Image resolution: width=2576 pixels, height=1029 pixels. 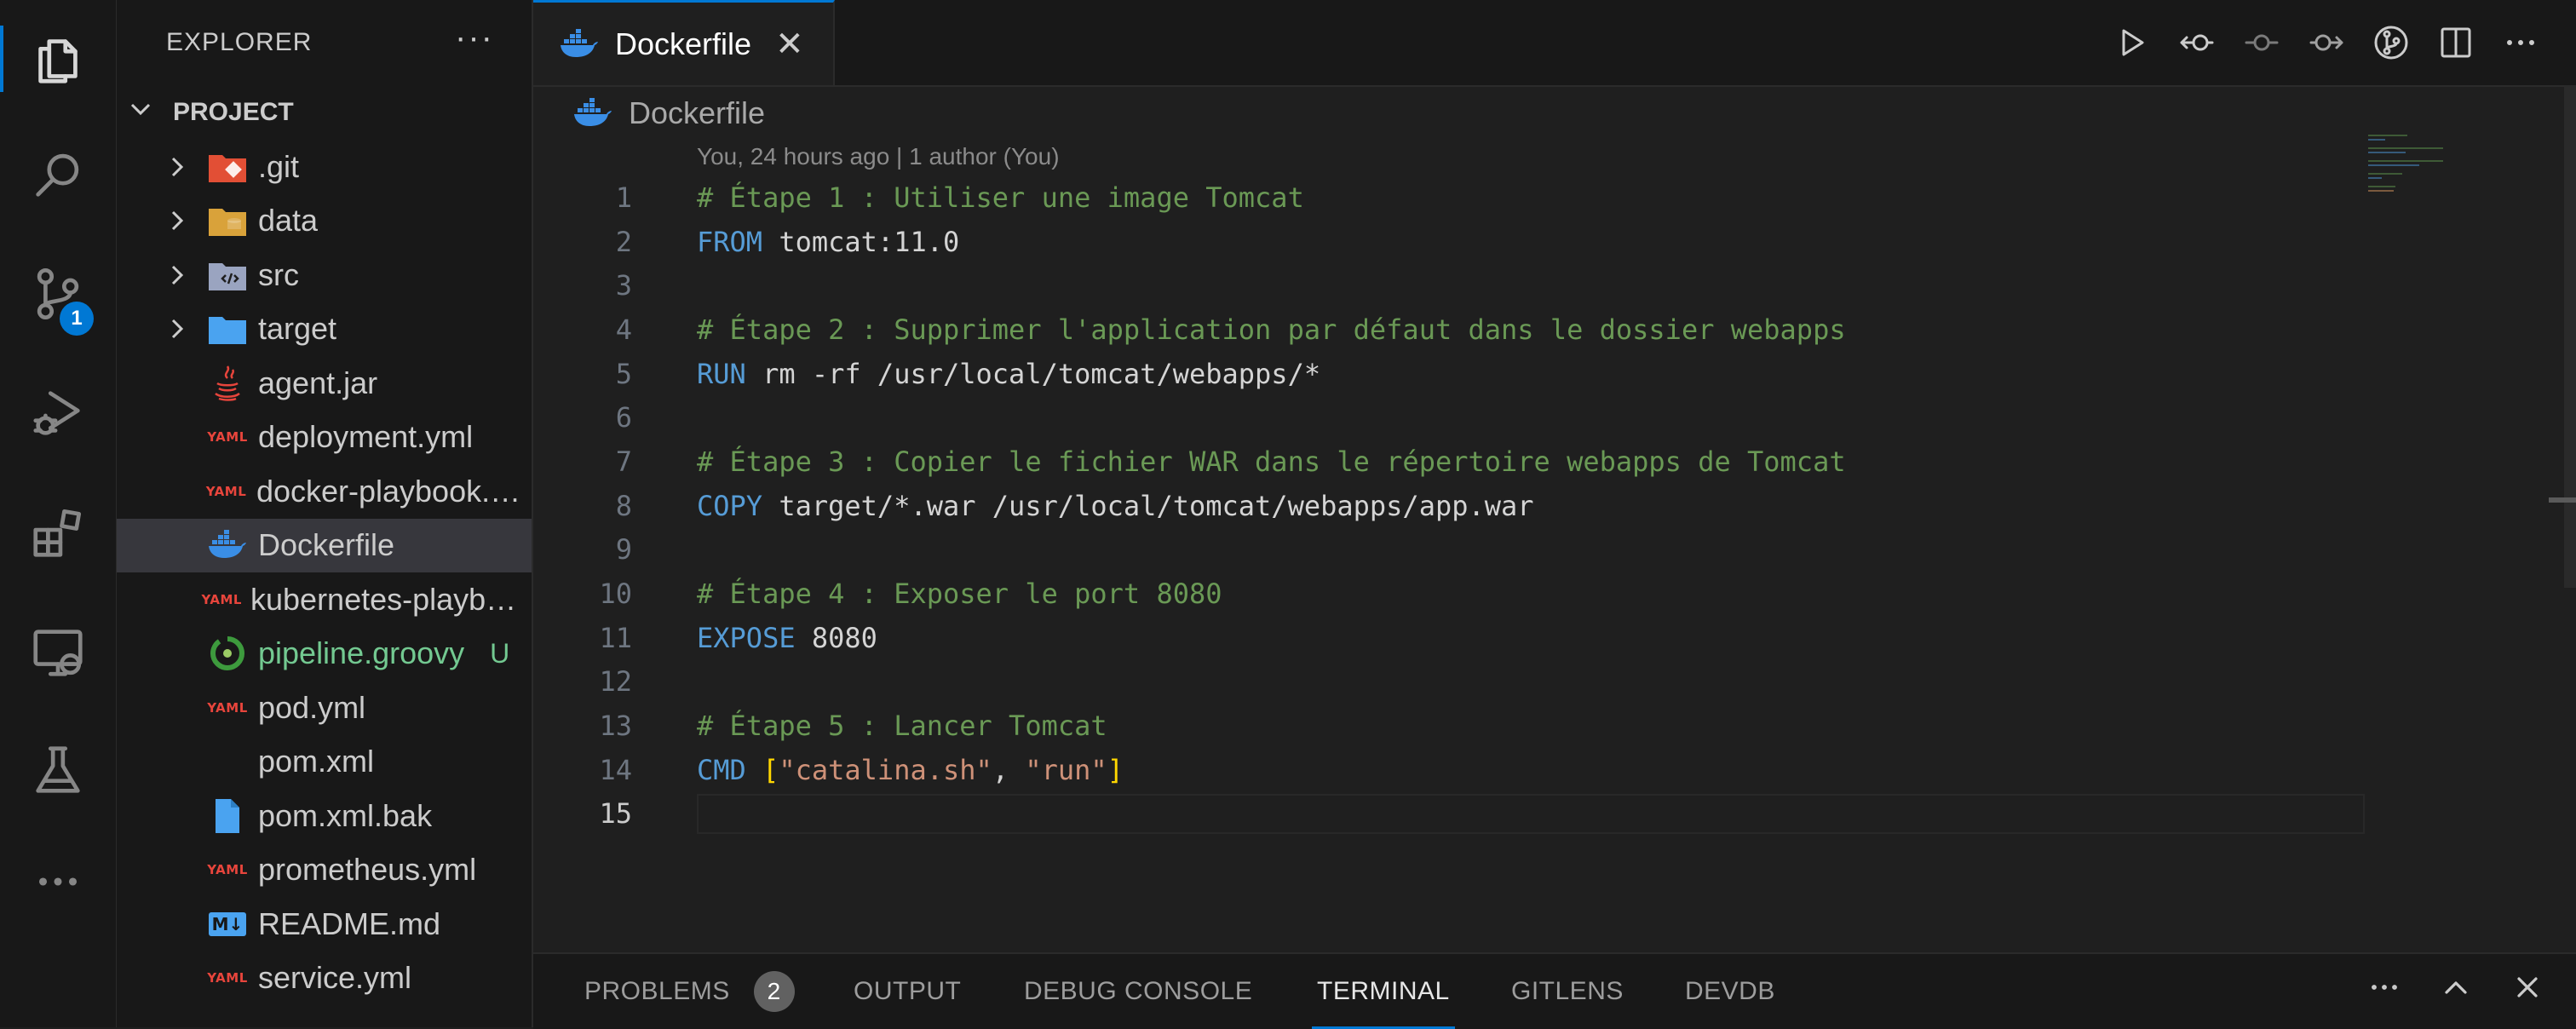 I want to click on java-icon, so click(x=228, y=383).